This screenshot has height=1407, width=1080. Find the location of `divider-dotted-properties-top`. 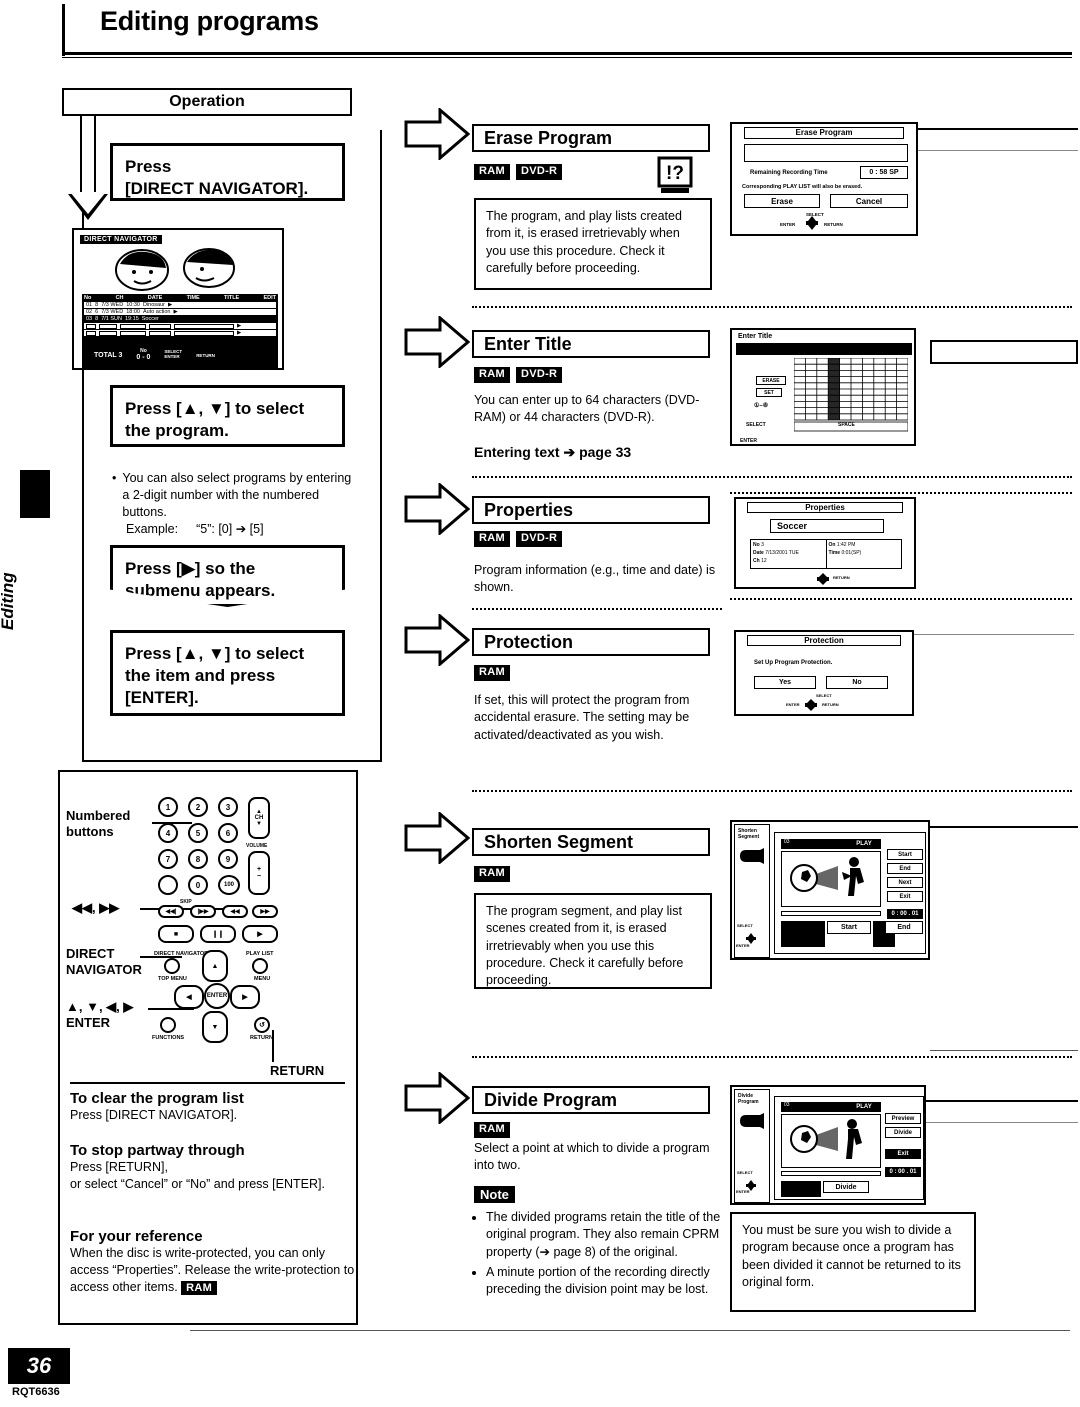

divider-dotted-properties-top is located at coordinates (901, 493).